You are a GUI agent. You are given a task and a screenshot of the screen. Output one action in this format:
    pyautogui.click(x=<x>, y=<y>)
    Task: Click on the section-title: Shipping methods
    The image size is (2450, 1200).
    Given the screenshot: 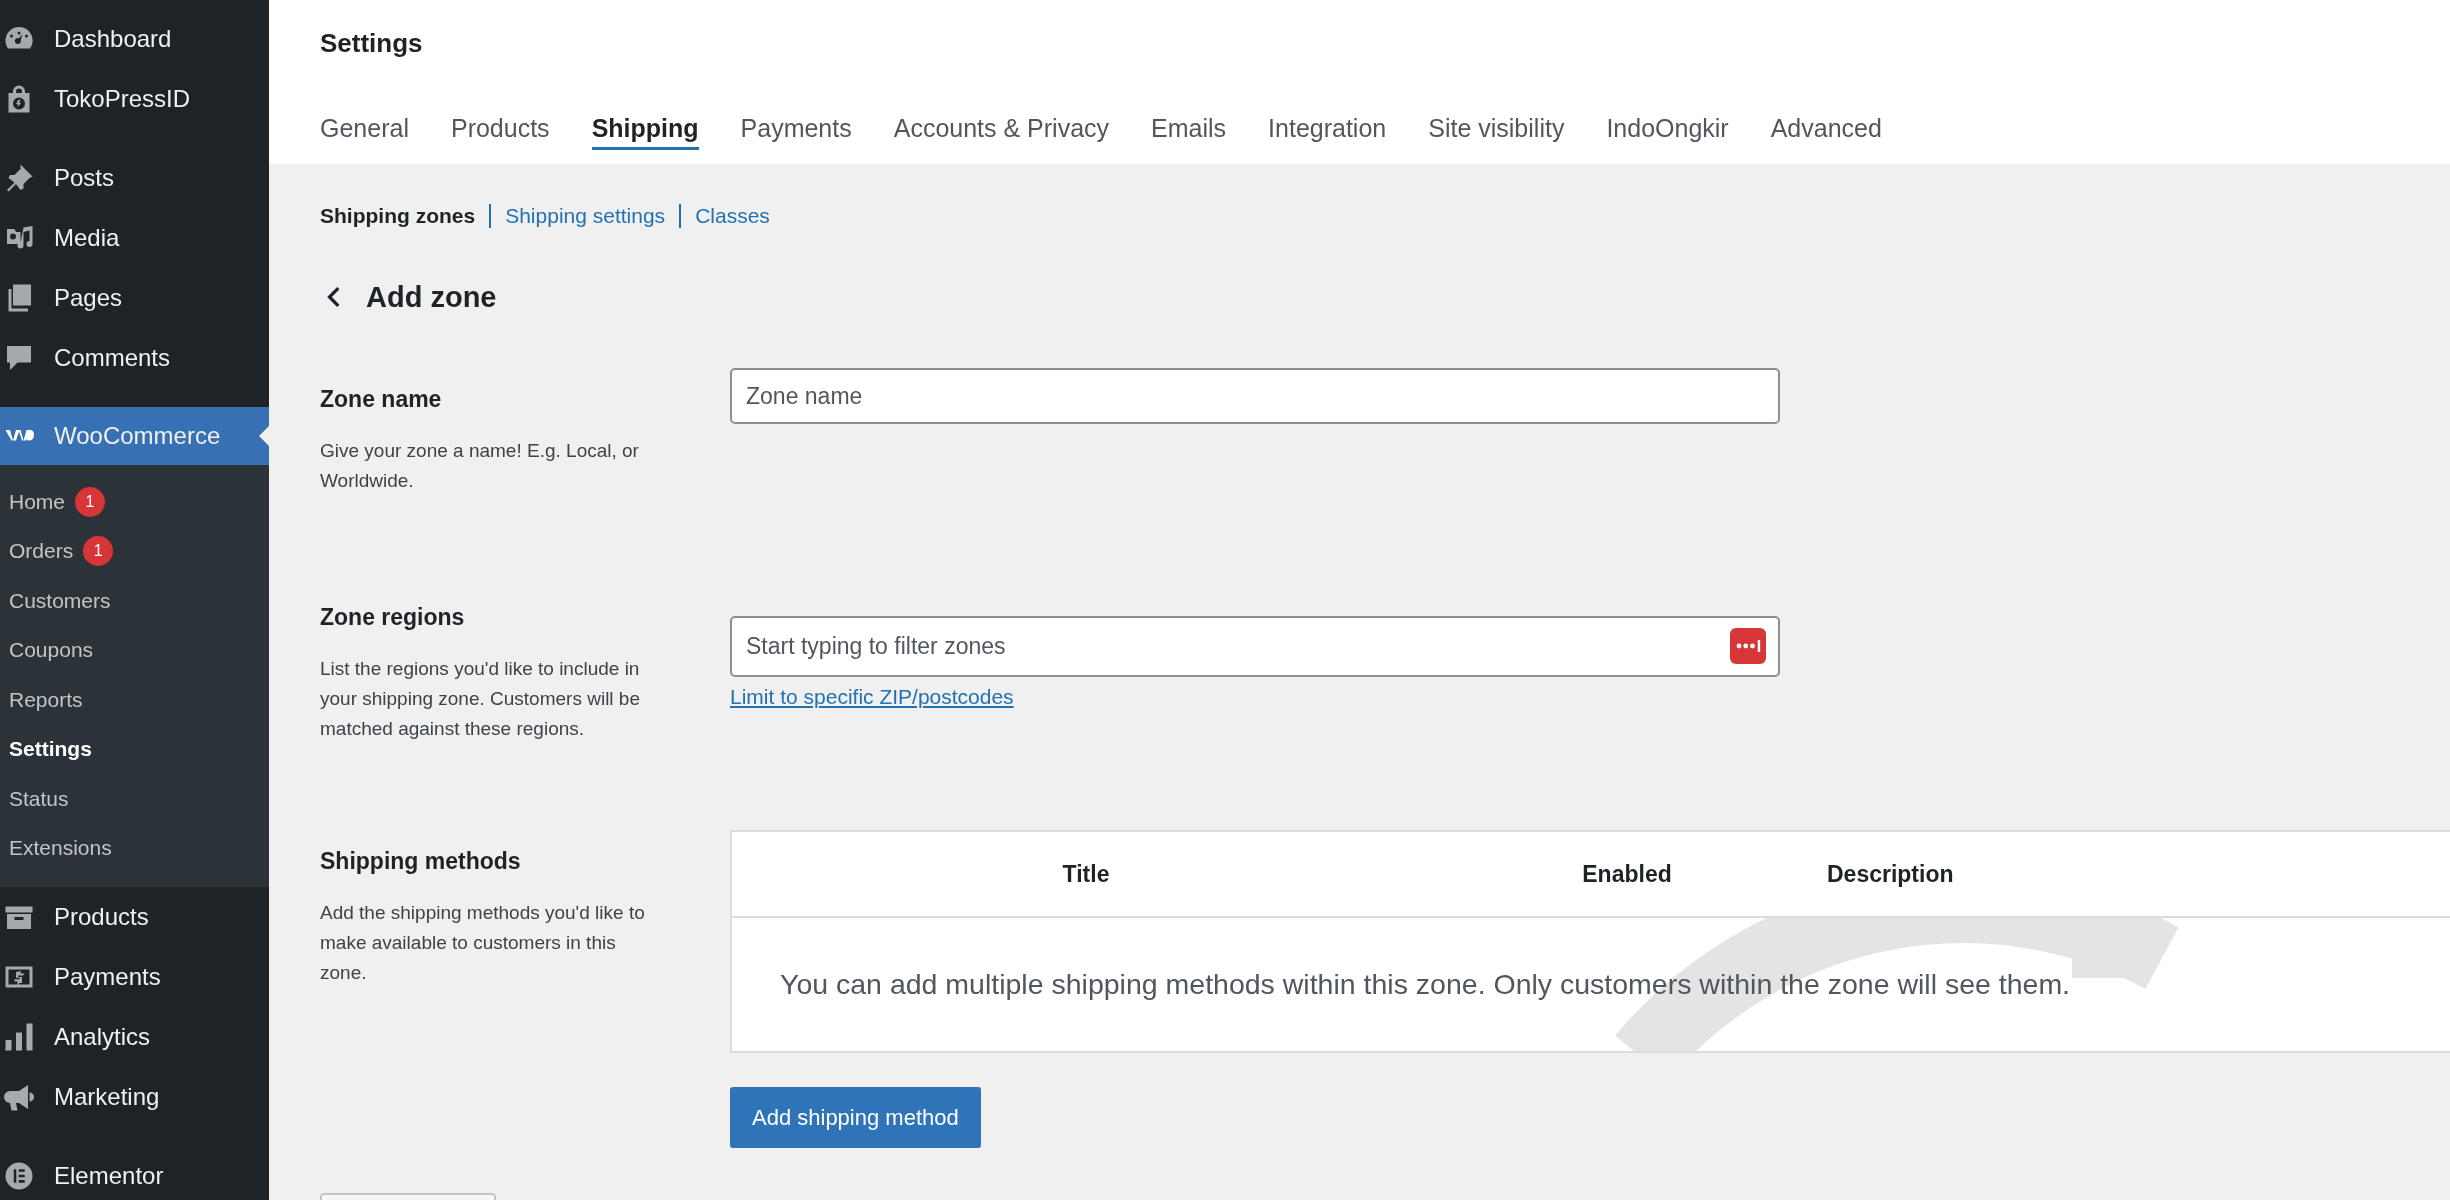 What is the action you would take?
    pyautogui.click(x=421, y=861)
    